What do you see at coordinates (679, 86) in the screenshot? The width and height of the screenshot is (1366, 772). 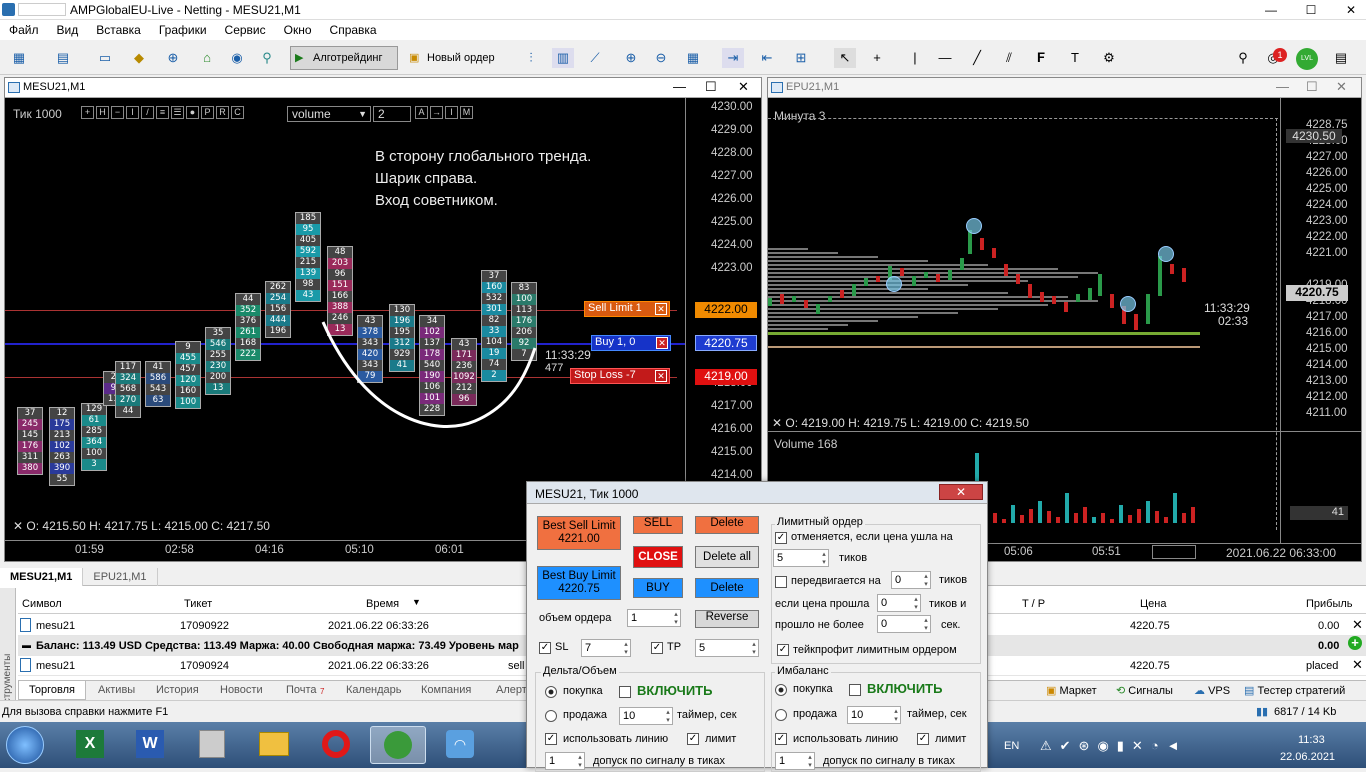 I see `chart1-minimize-icon: —` at bounding box center [679, 86].